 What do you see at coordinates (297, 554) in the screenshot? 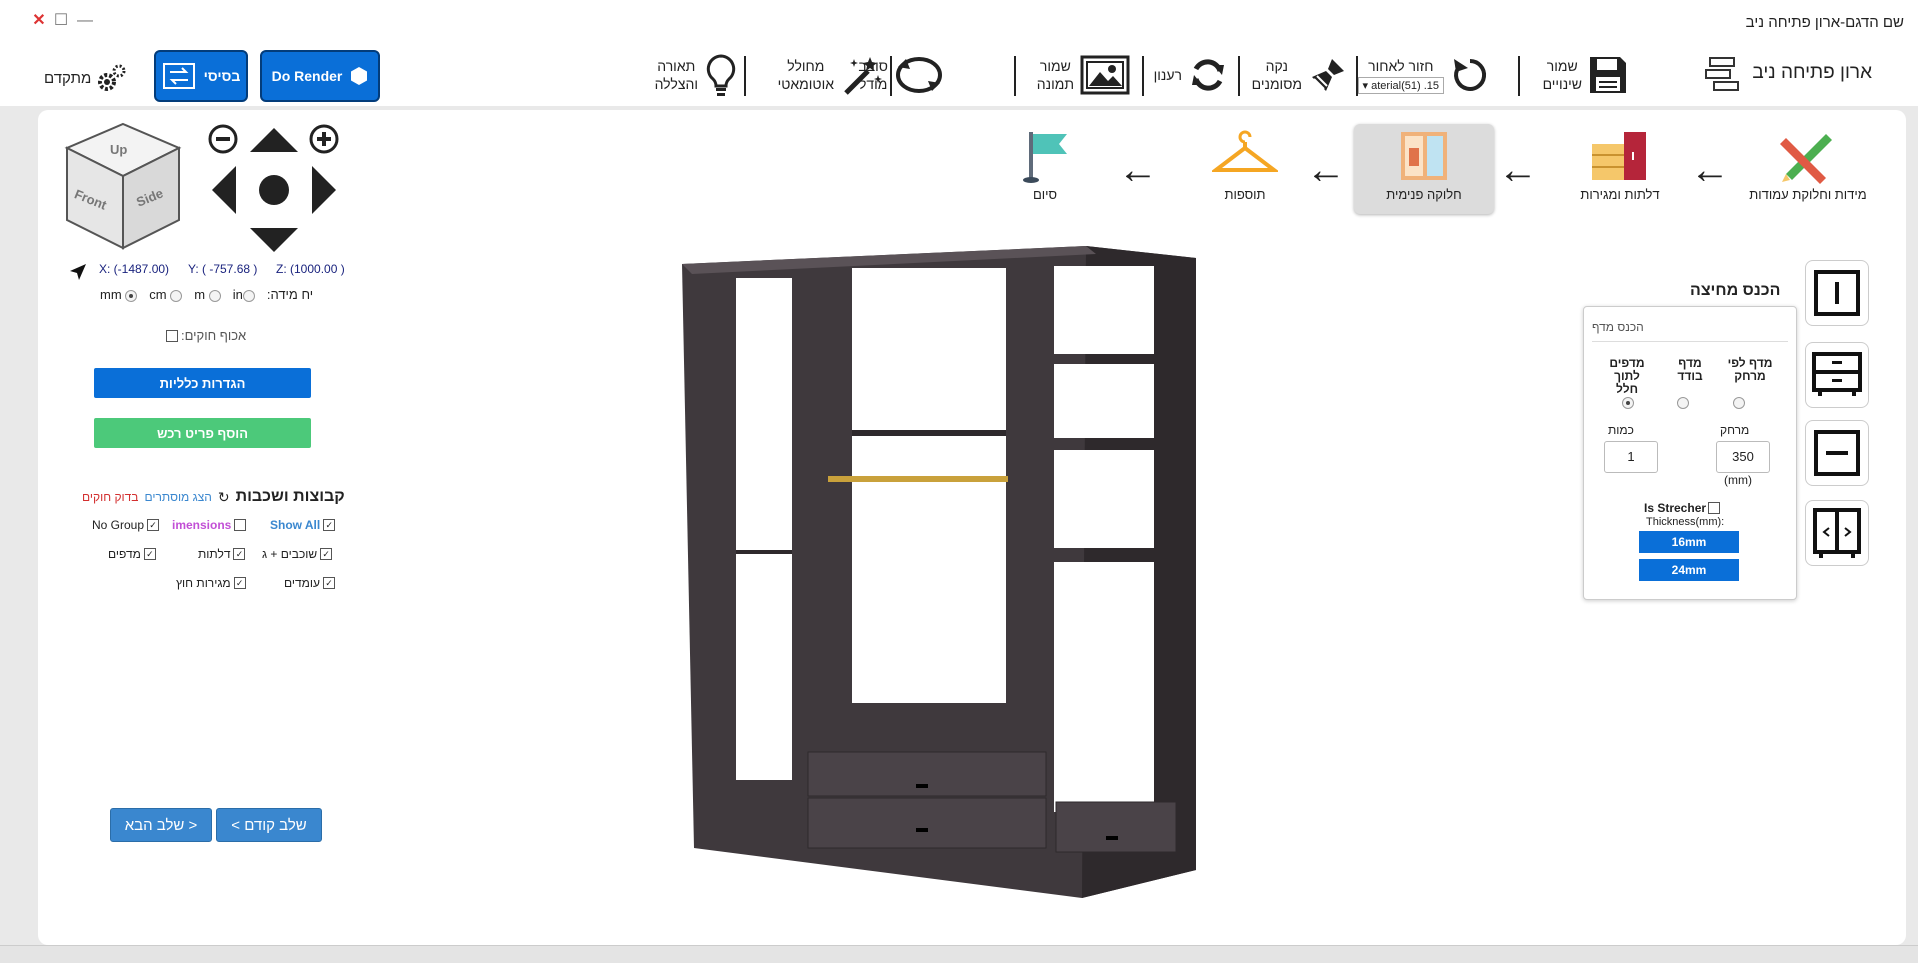
I see `layer-check-horizontal: שוכבים + ג ✓` at bounding box center [297, 554].